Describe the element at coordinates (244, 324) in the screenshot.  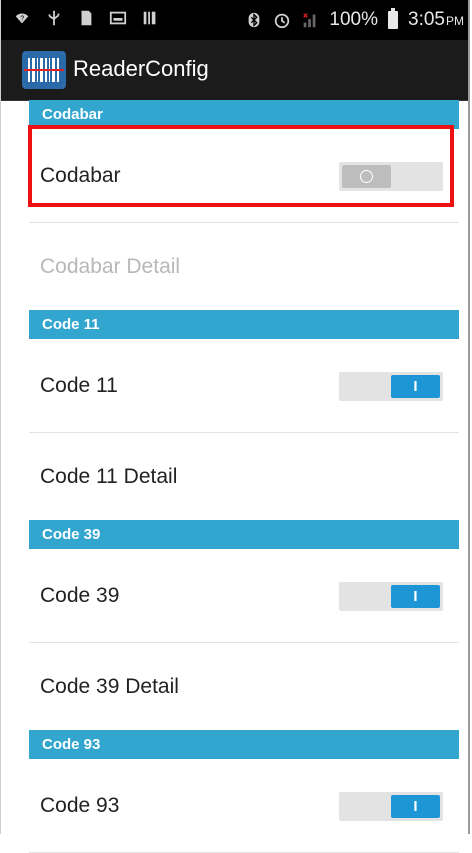
I see `category-header-code11: Code 11` at that location.